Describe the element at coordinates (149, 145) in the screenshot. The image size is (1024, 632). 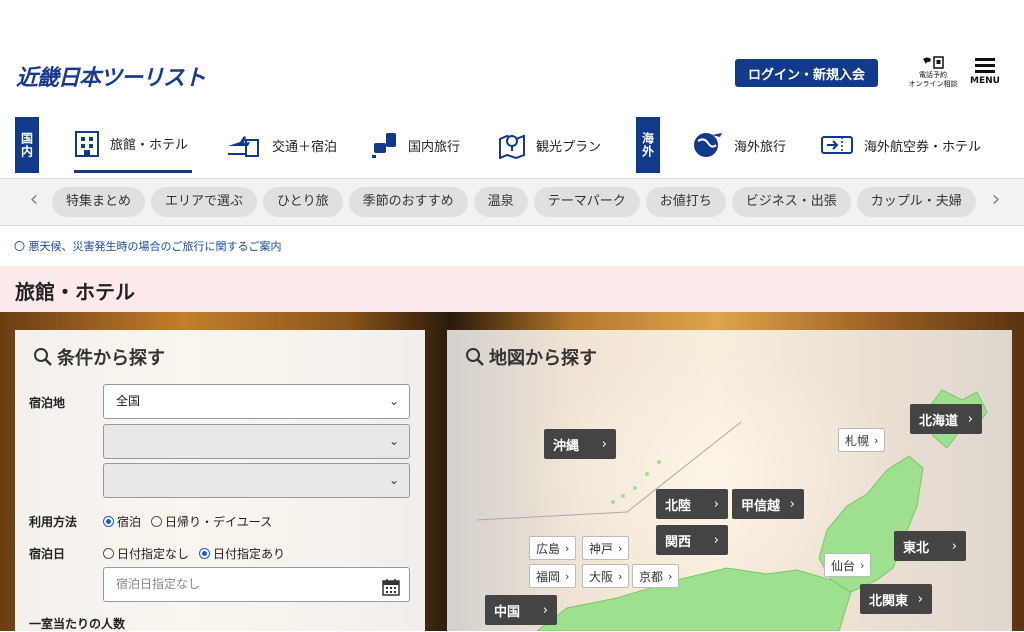
I see `tab-hotel-label: 旅館・ホテル` at that location.